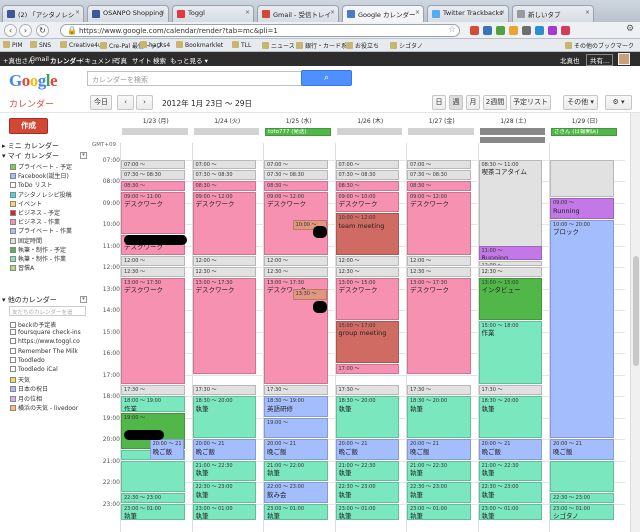 The height and width of the screenshot is (532, 640). Describe the element at coordinates (228, 120) in the screenshot. I see `day-header: 1/24 (火)` at that location.